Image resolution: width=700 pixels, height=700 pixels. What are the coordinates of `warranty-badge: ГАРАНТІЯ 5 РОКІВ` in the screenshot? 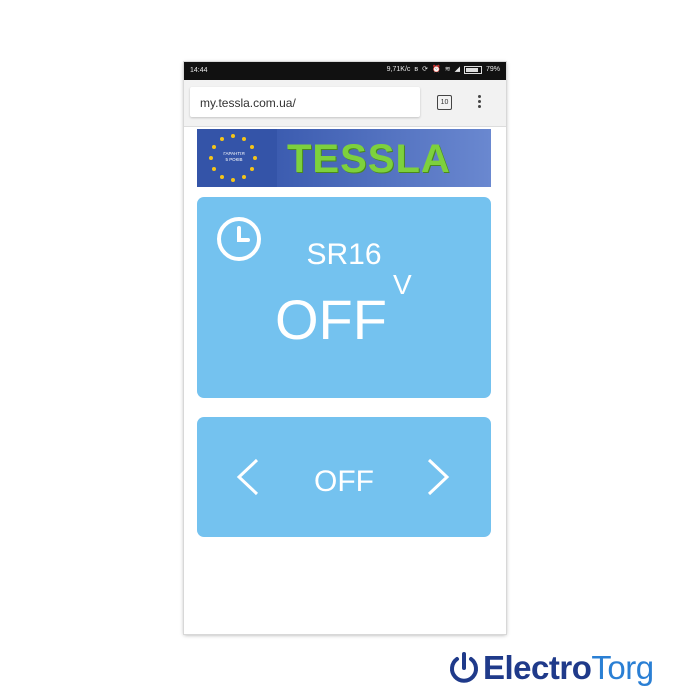 It's located at (234, 157).